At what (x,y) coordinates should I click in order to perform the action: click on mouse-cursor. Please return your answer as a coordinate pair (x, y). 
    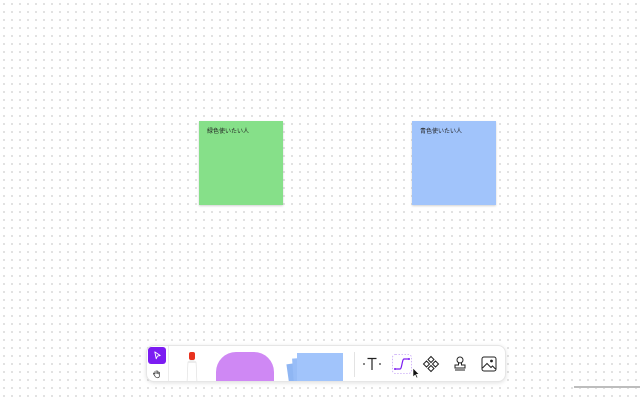
    Looking at the image, I should click on (416, 371).